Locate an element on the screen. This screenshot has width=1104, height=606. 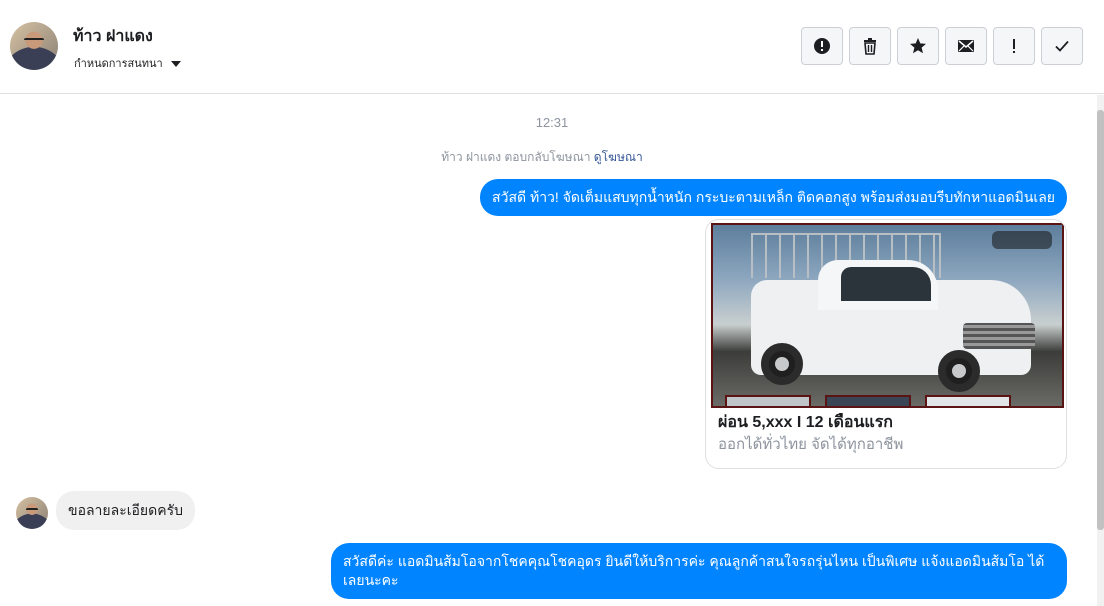
spam-button is located at coordinates (1014, 46).